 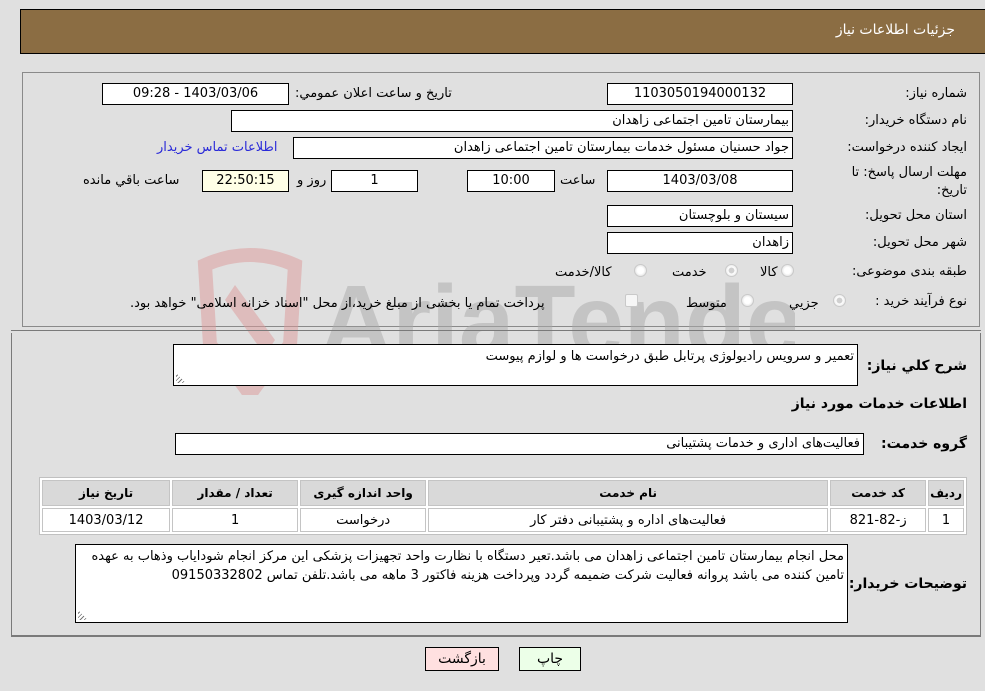 What do you see at coordinates (879, 404) in the screenshot?
I see `services-section-title: اطلاعات خدمات مورد نیاز` at bounding box center [879, 404].